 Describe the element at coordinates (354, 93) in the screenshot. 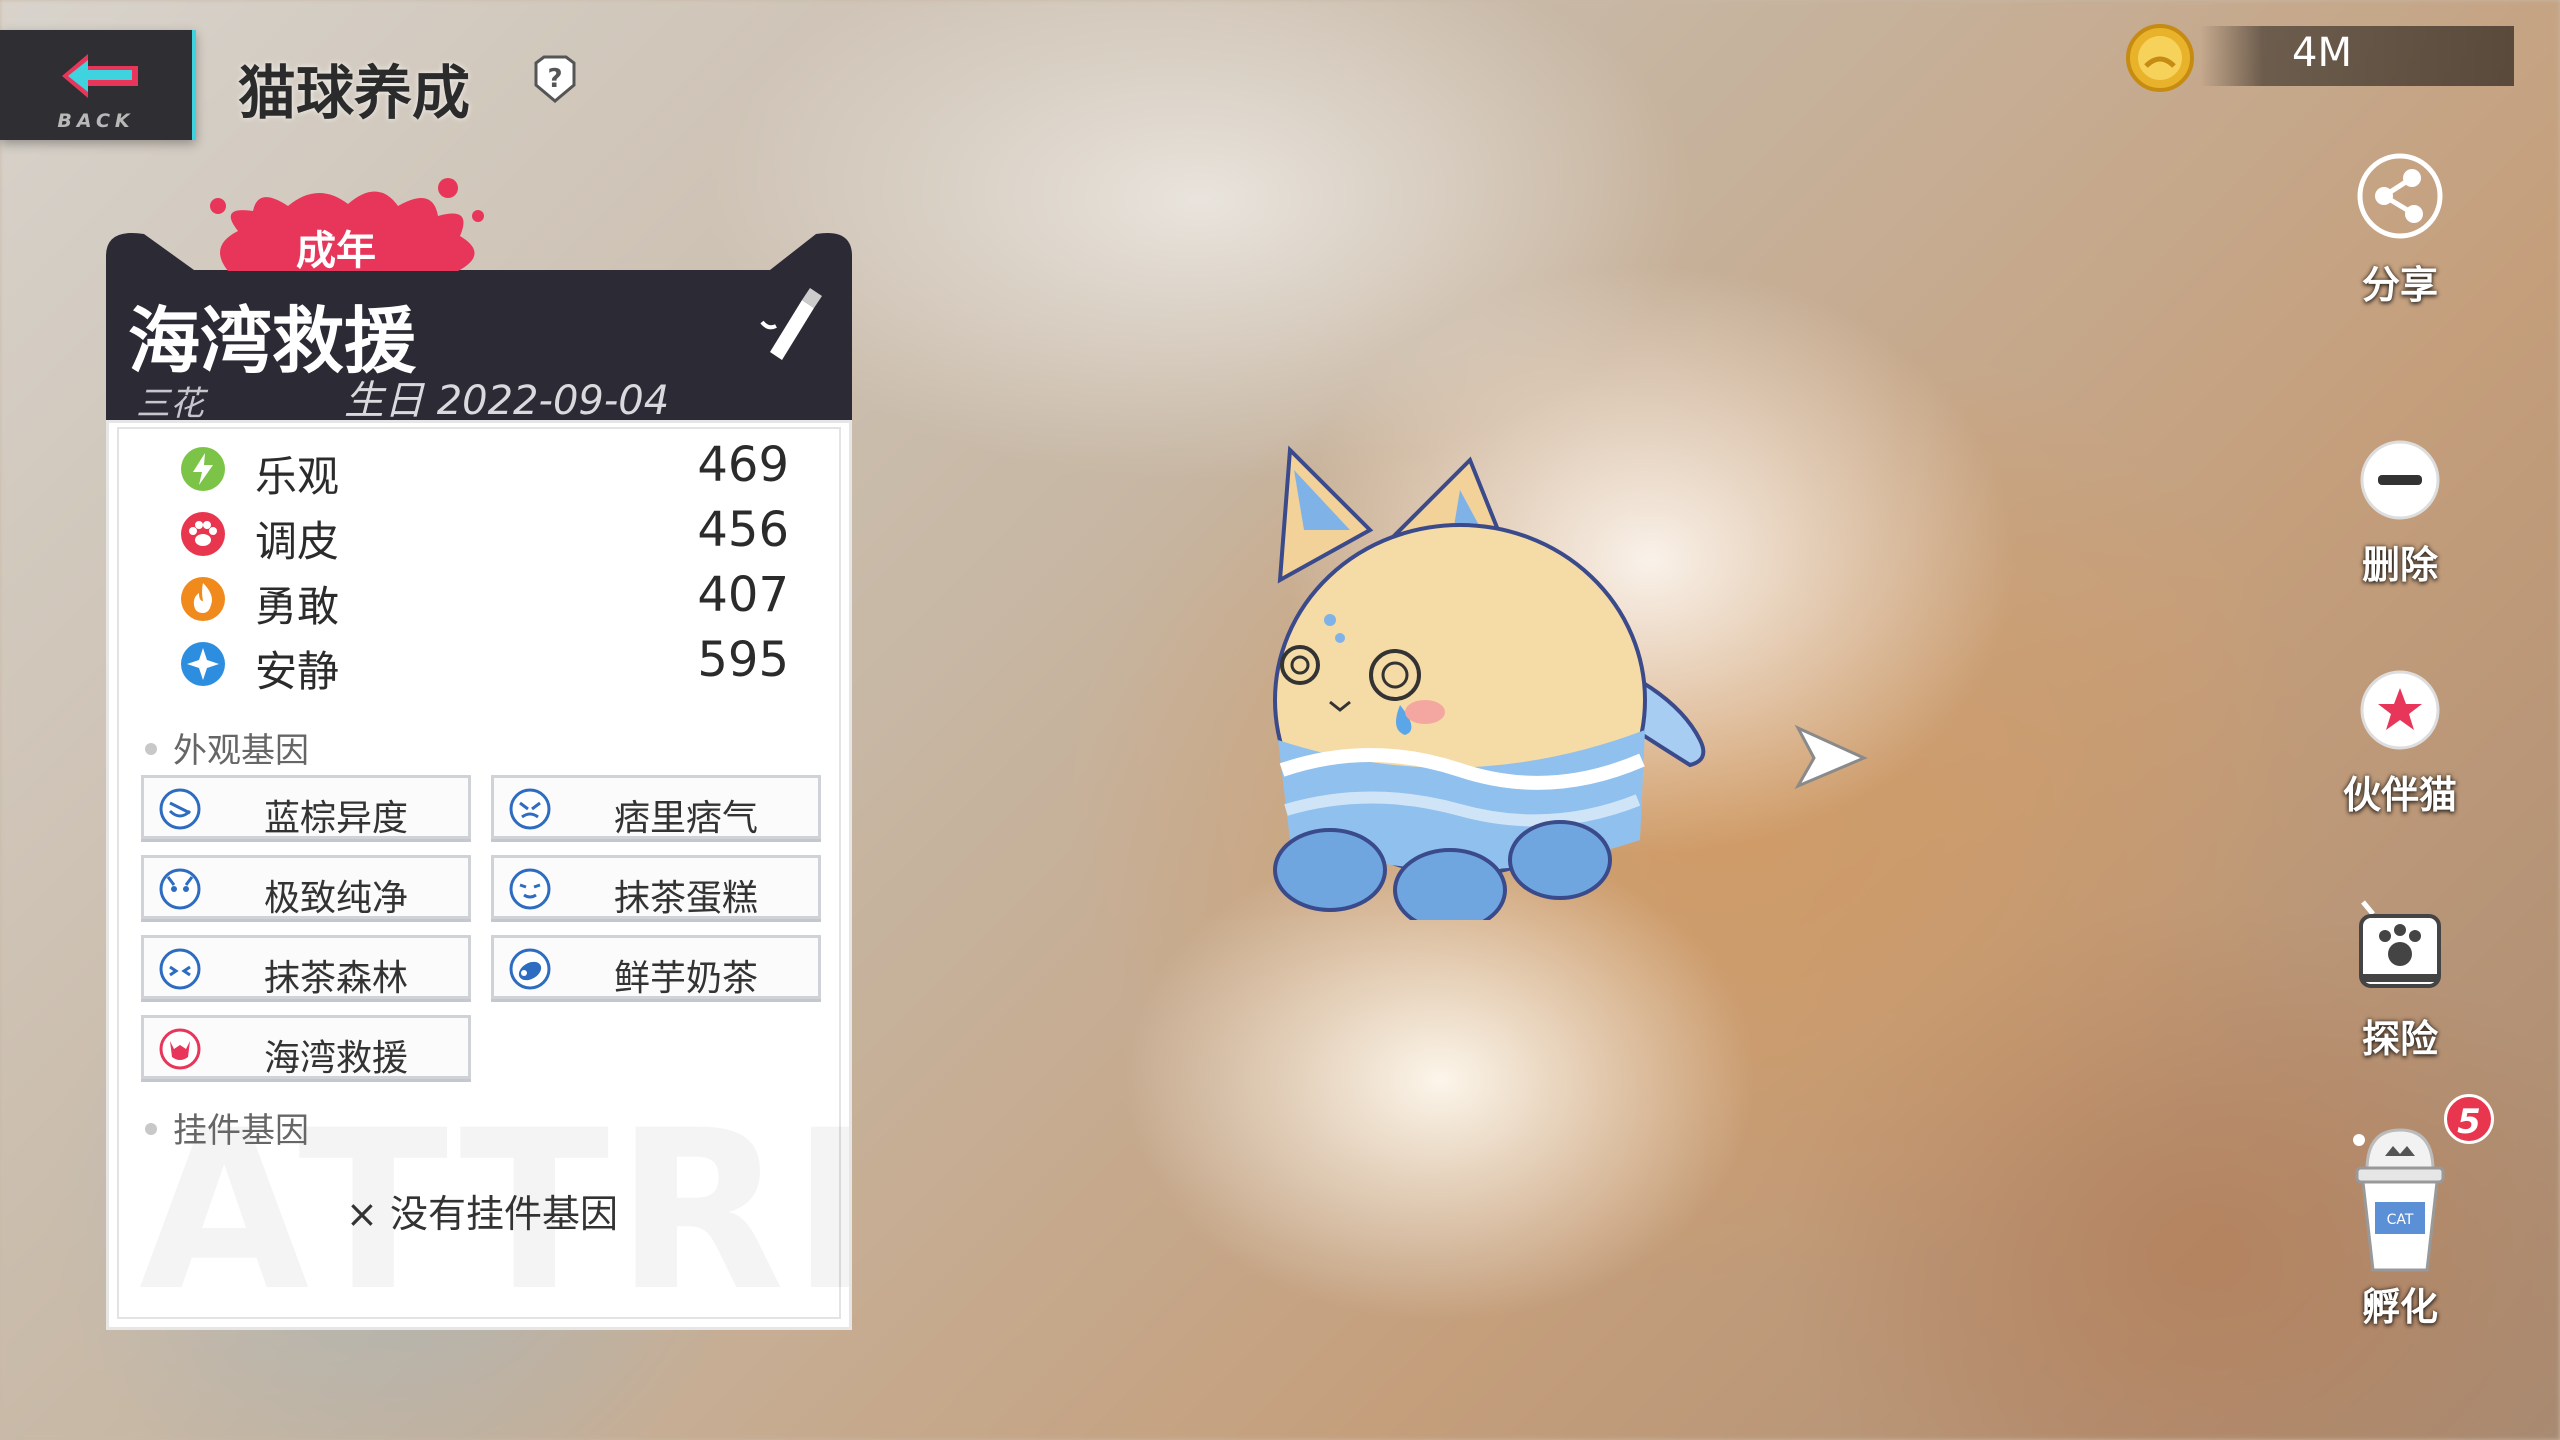

I see `page-title: 猫球养成` at that location.